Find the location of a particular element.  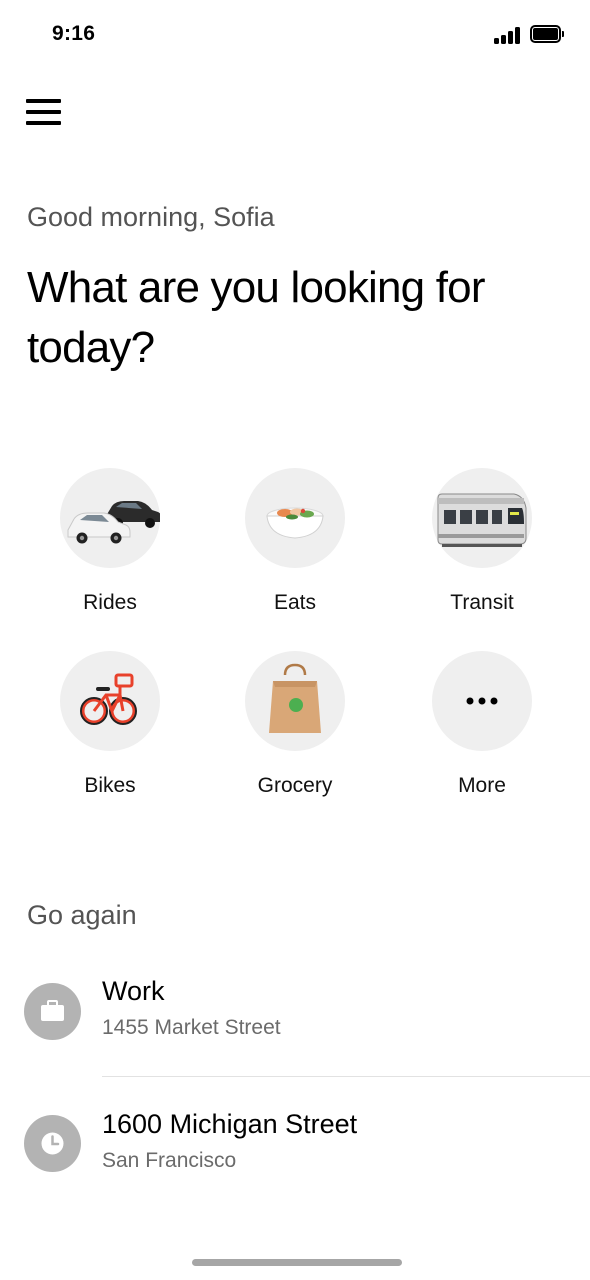

place-item-work: Work 1455 Market Street is located at coordinates (295, 1020).